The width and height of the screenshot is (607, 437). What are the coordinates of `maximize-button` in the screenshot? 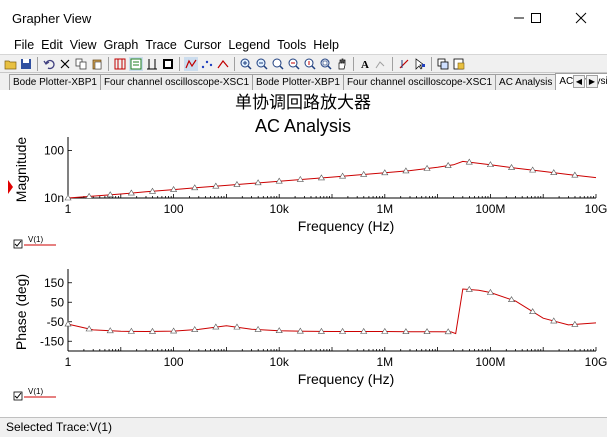 It's located at (536, 18).